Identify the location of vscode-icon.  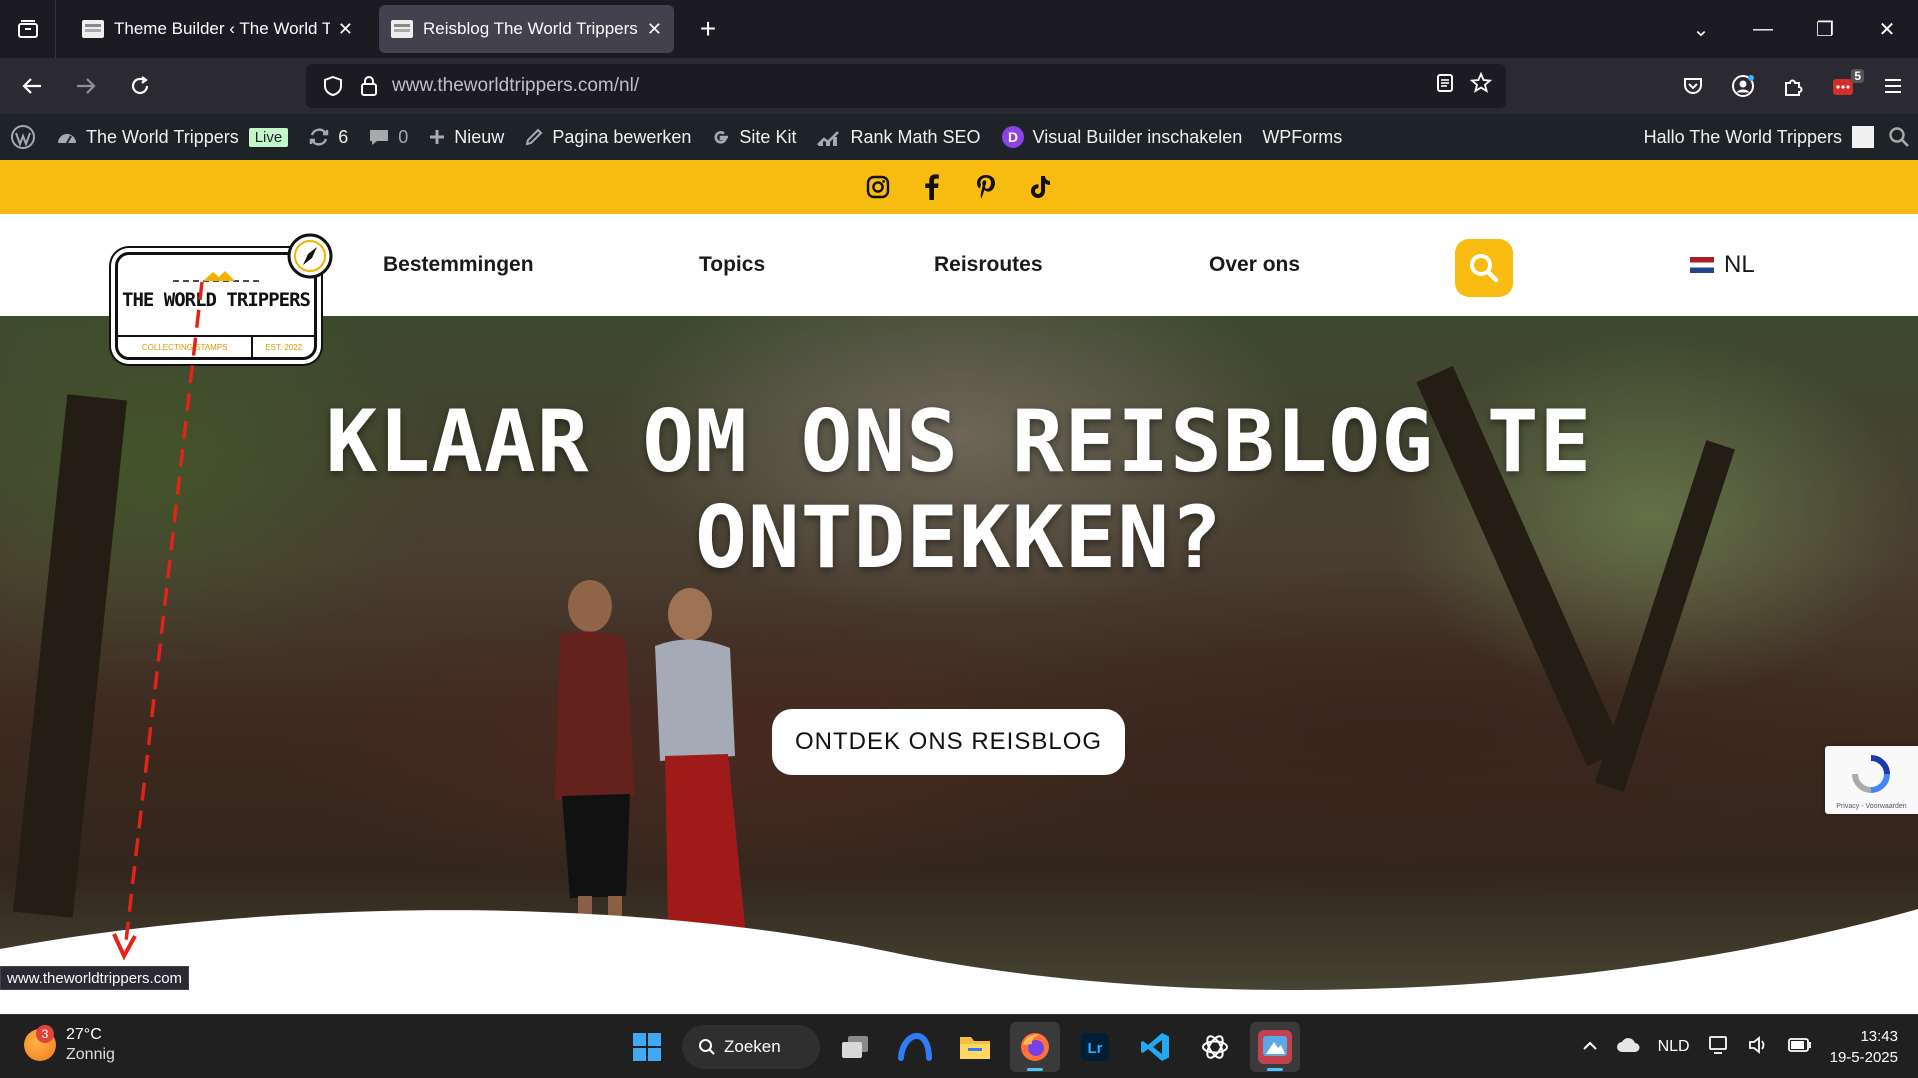
(1155, 1047).